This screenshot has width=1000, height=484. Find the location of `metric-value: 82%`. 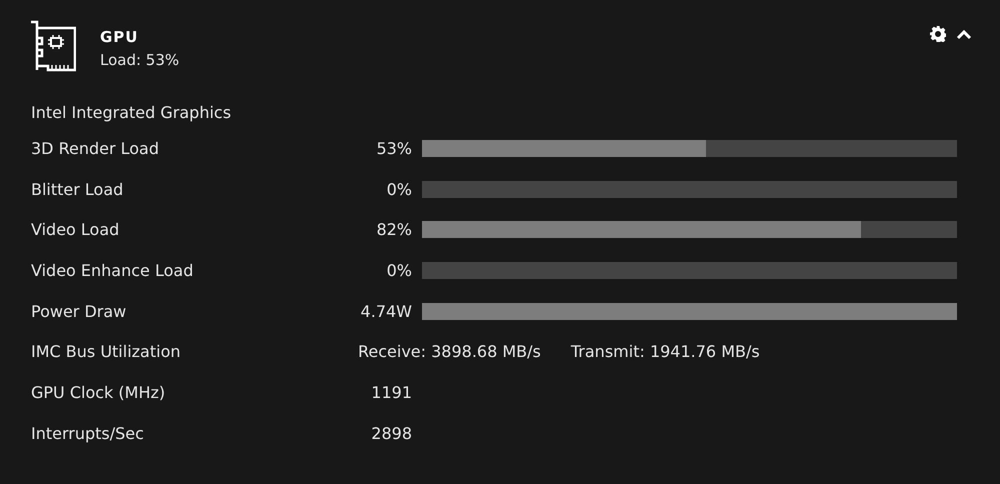

metric-value: 82% is located at coordinates (393, 230).